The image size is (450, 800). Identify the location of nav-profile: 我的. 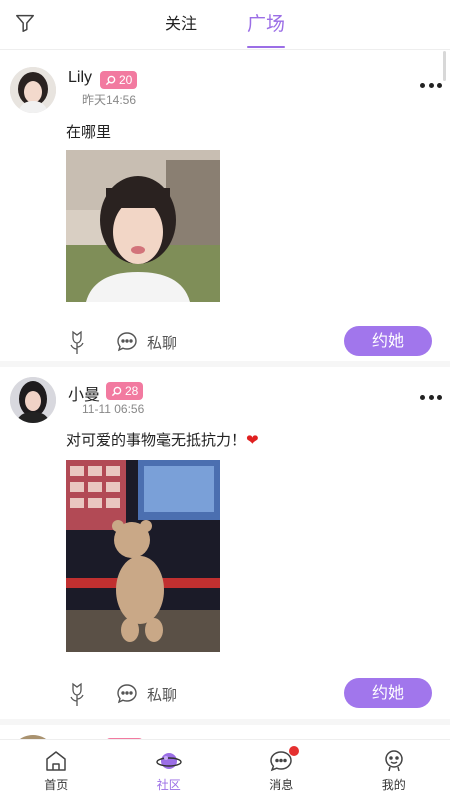
(394, 770).